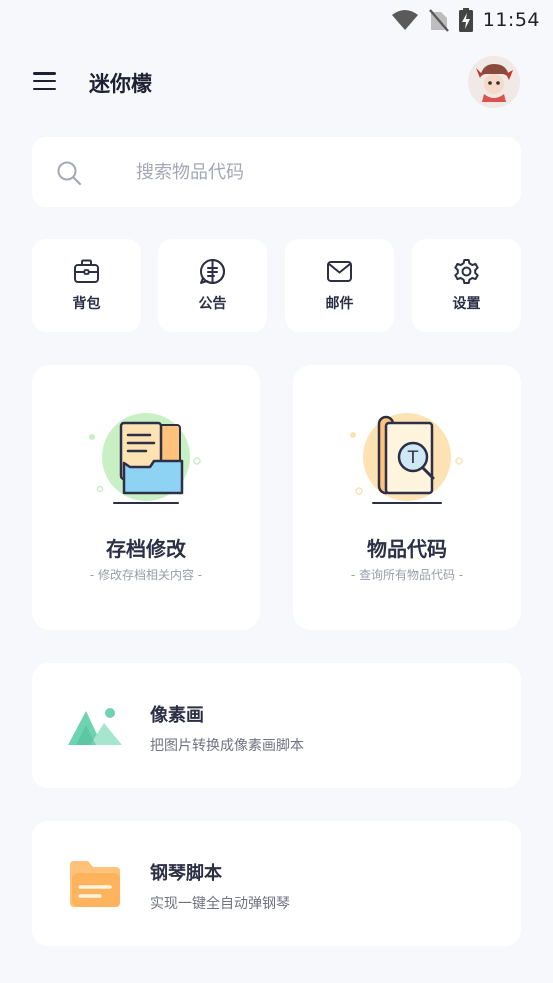  I want to click on search-input, so click(316, 172).